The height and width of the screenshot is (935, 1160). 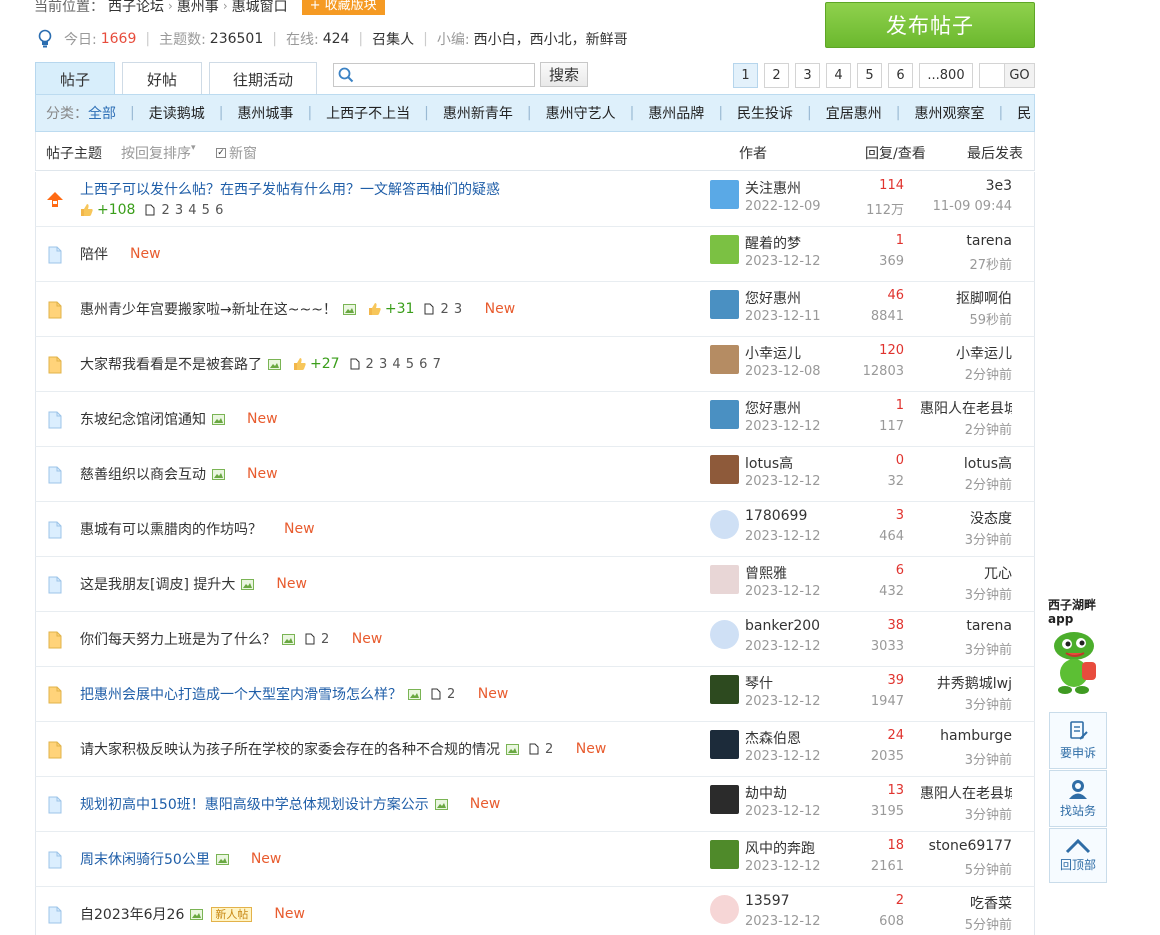 What do you see at coordinates (782, 353) in the screenshot?
I see `author-link: 小幸运儿` at bounding box center [782, 353].